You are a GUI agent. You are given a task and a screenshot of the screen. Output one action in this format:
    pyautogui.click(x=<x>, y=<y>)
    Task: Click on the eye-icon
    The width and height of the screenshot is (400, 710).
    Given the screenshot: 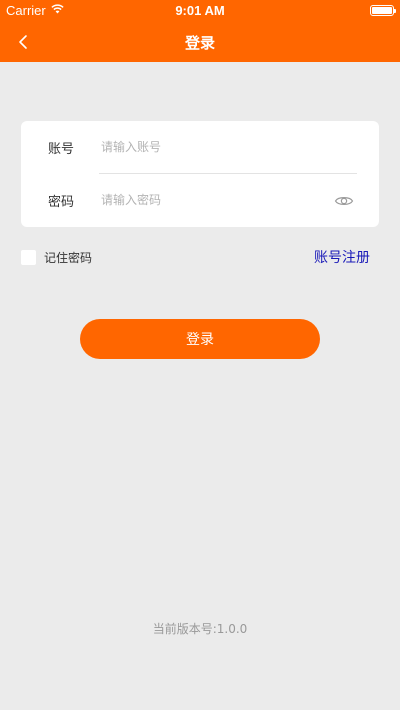 What is the action you would take?
    pyautogui.click(x=344, y=201)
    